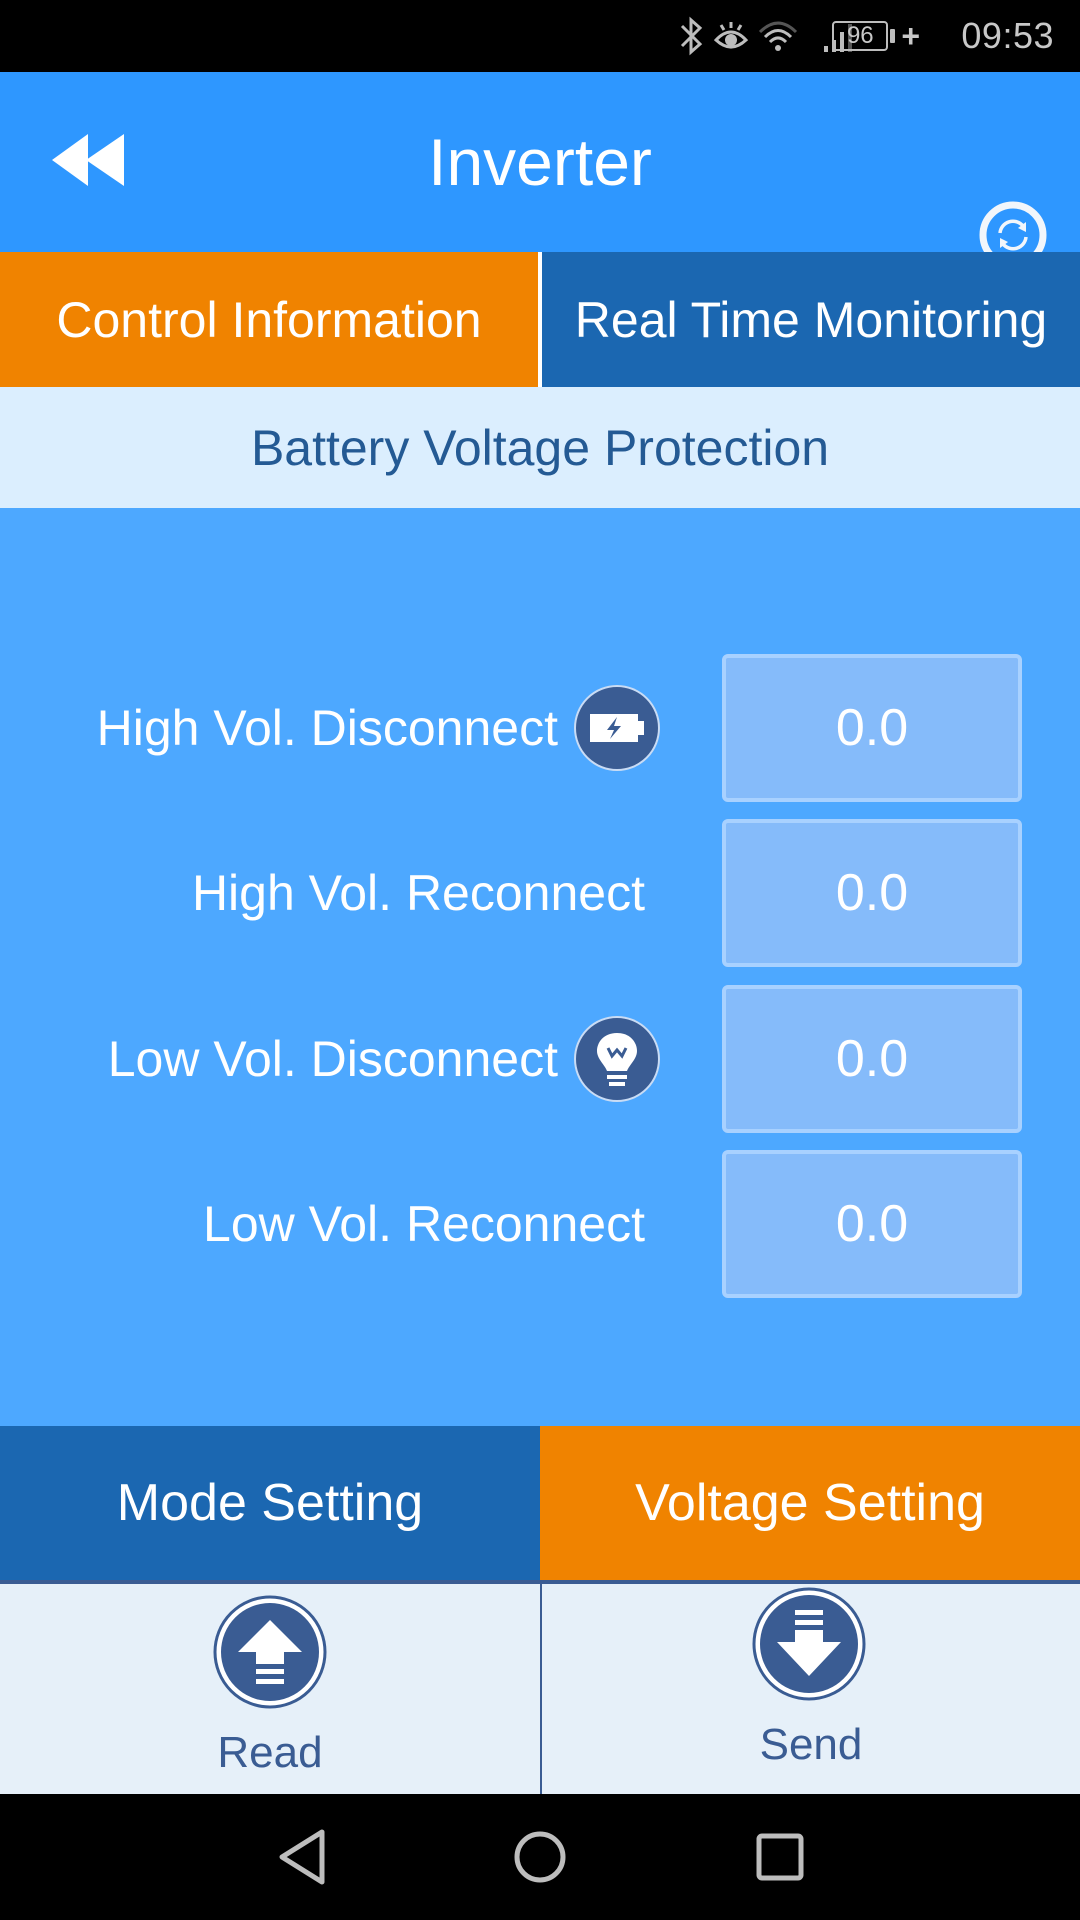  I want to click on tab-mode-setting: Mode Setting, so click(270, 1503).